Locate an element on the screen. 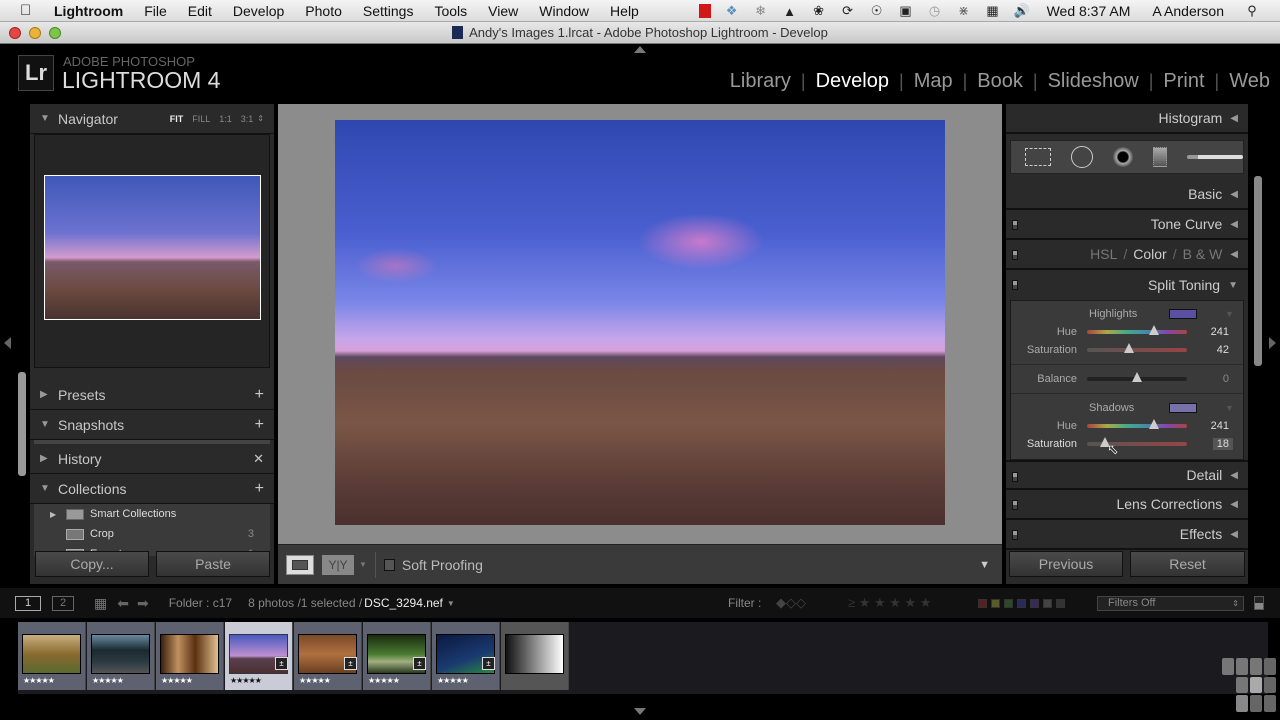 This screenshot has width=1280, height=720. before-after-view-icon: Y|Y is located at coordinates (338, 564).